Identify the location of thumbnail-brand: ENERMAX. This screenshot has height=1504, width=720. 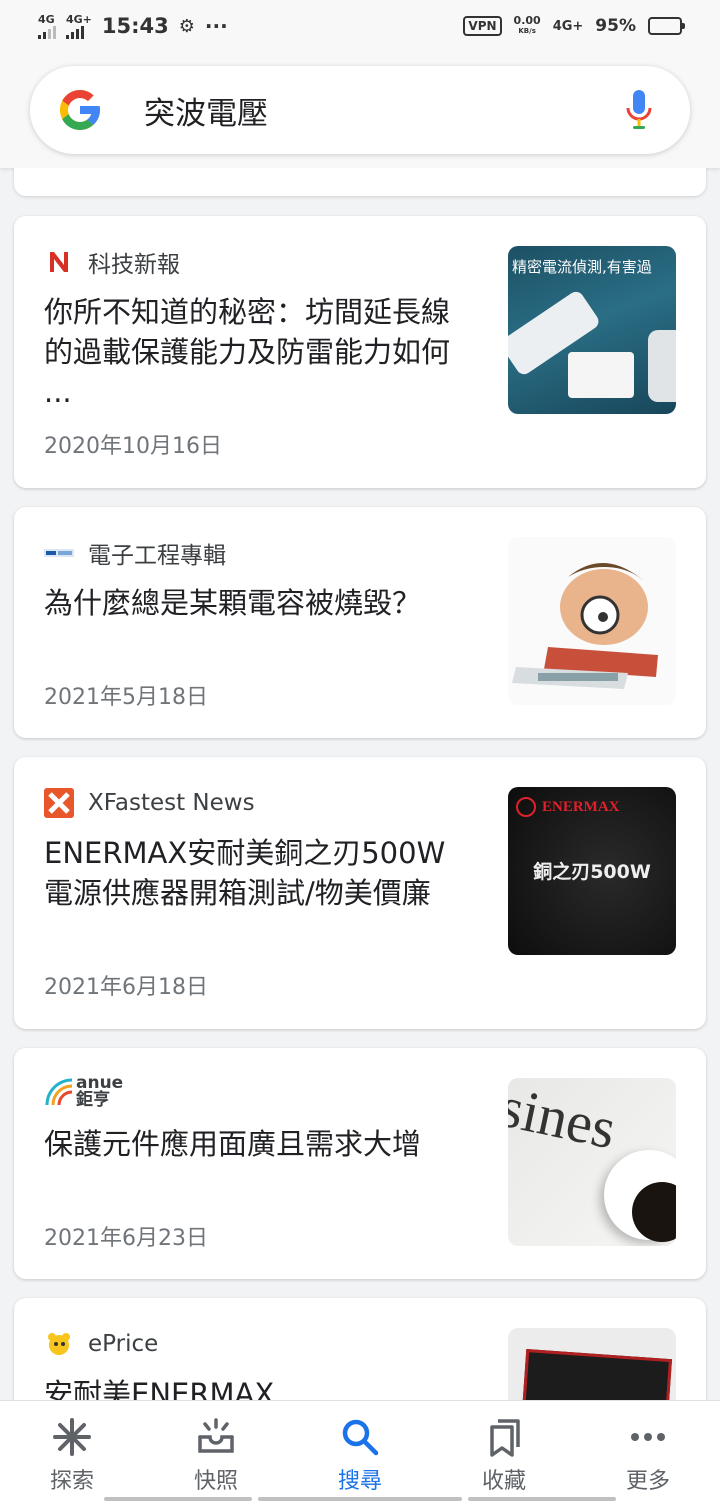
(581, 806).